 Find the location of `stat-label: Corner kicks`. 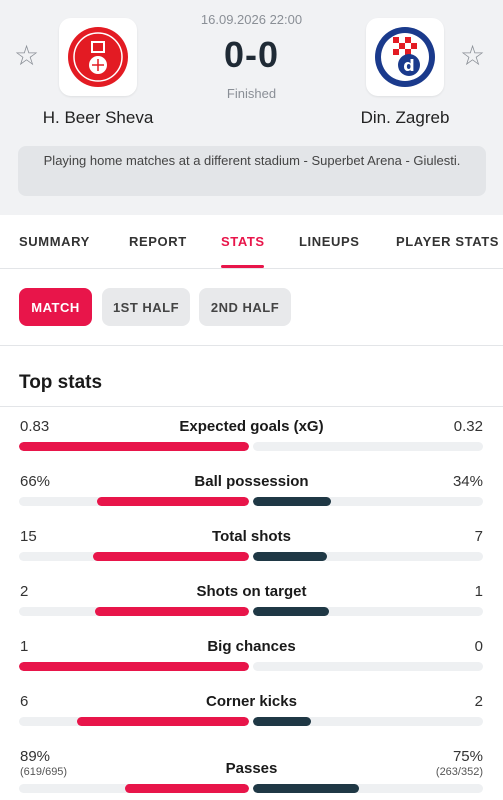

stat-label: Corner kicks is located at coordinates (251, 701).